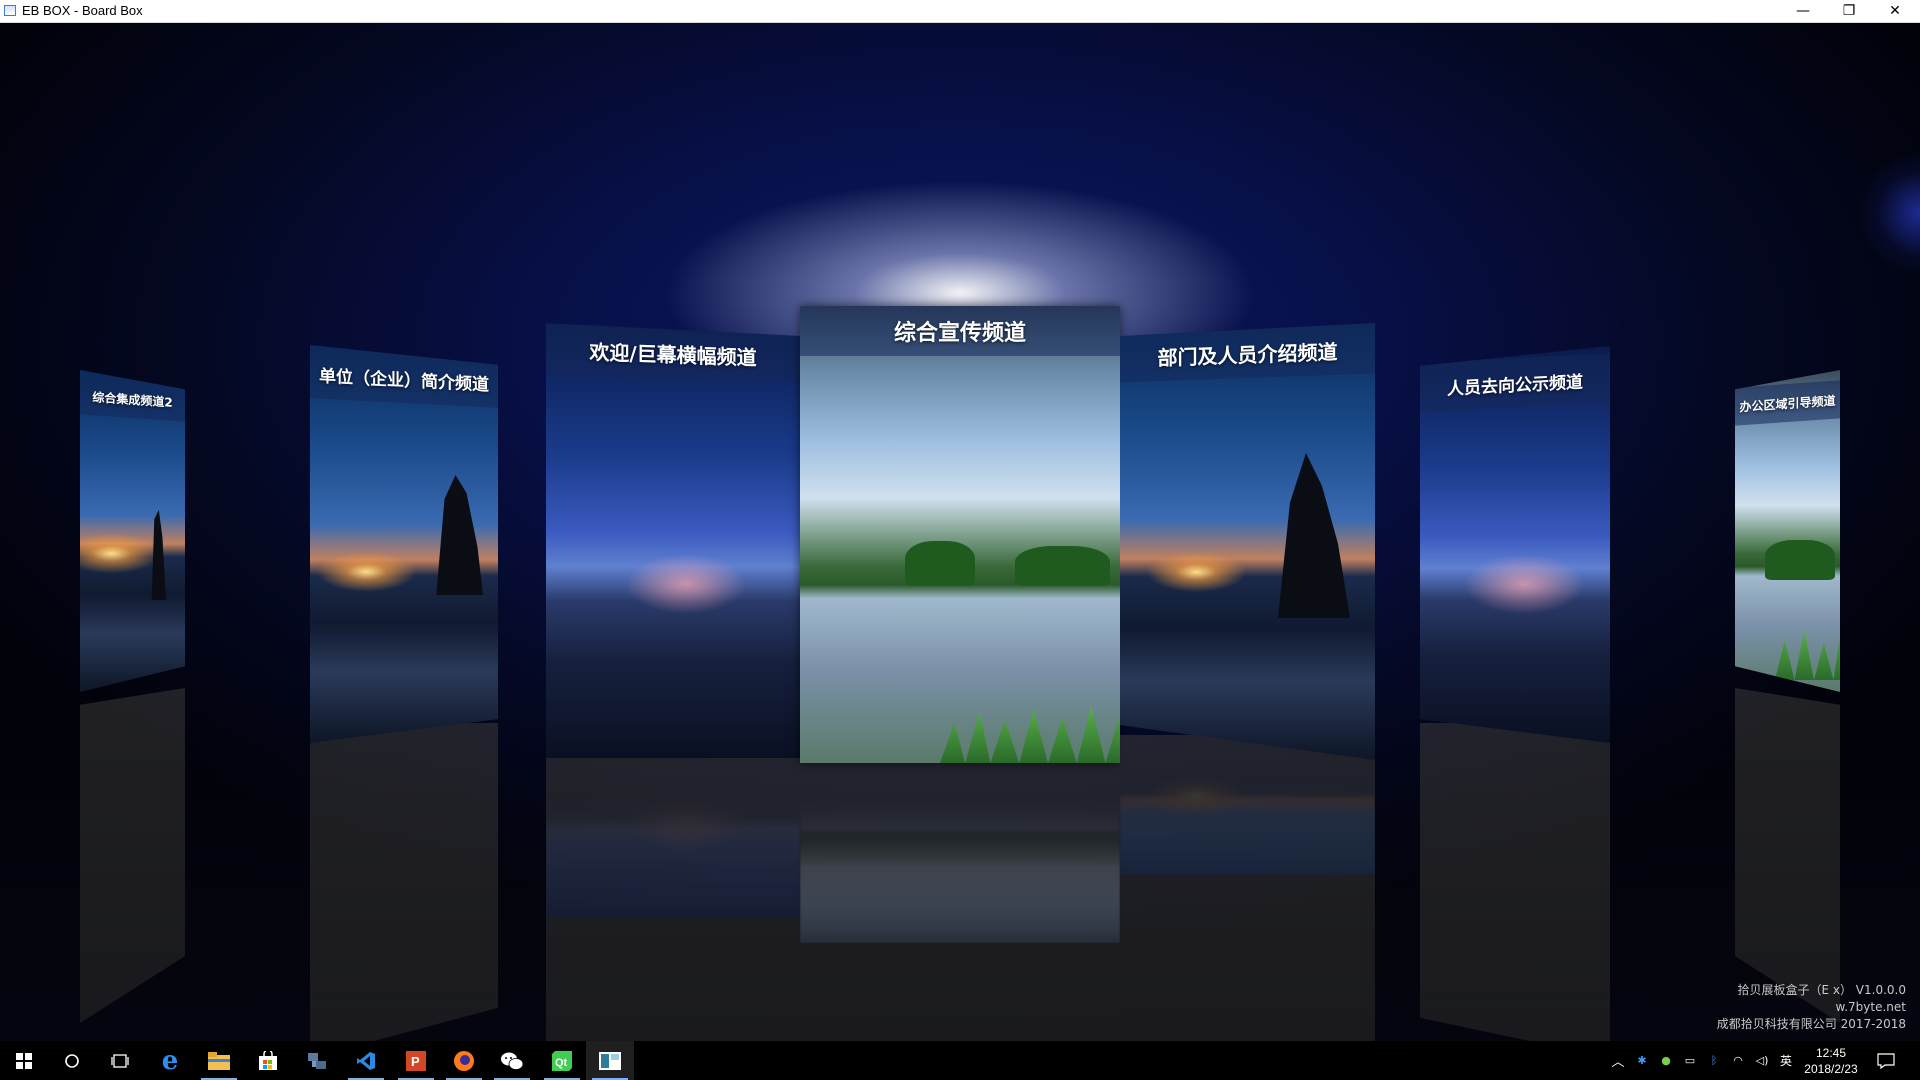 The image size is (1920, 1080). I want to click on glow-decoration, so click(1890, 213).